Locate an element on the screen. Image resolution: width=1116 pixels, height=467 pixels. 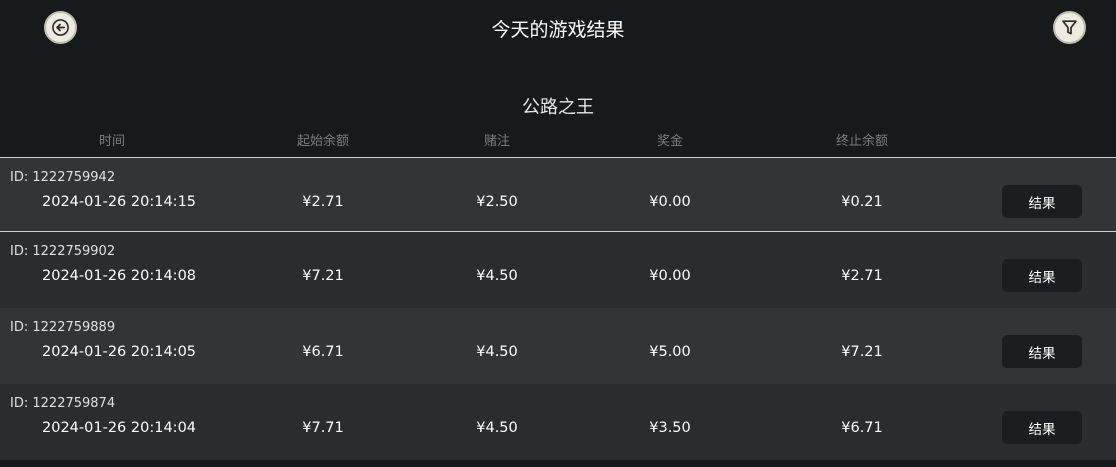
page-title: 今天的游戏结果 is located at coordinates (558, 30).